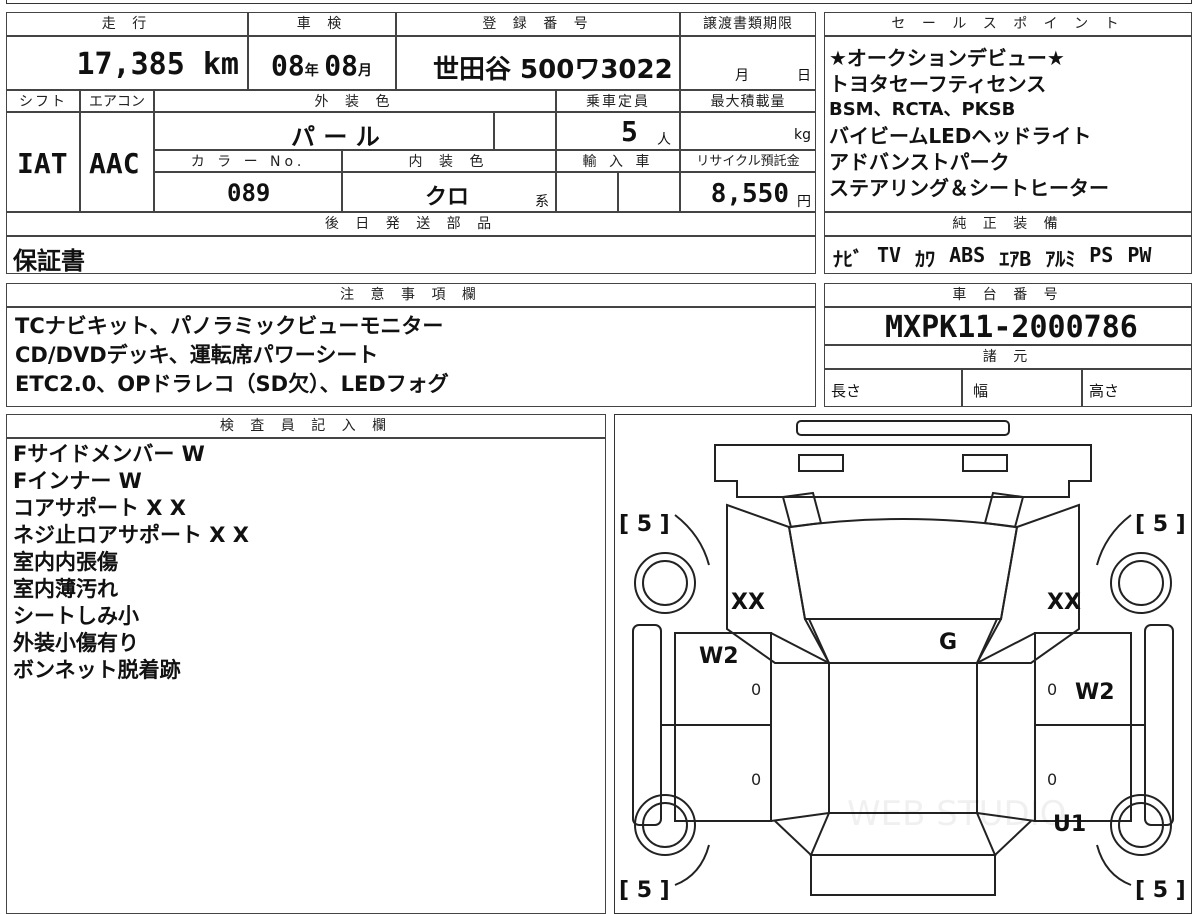 The width and height of the screenshot is (1200, 914). What do you see at coordinates (748, 131) in the screenshot?
I see `max-load-cell: kg` at bounding box center [748, 131].